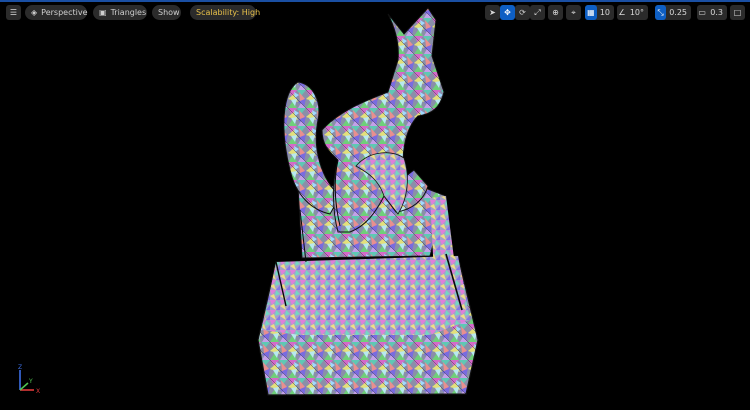 This screenshot has height=410, width=750. Describe the element at coordinates (24, 386) in the screenshot. I see `y-axis-line` at that location.